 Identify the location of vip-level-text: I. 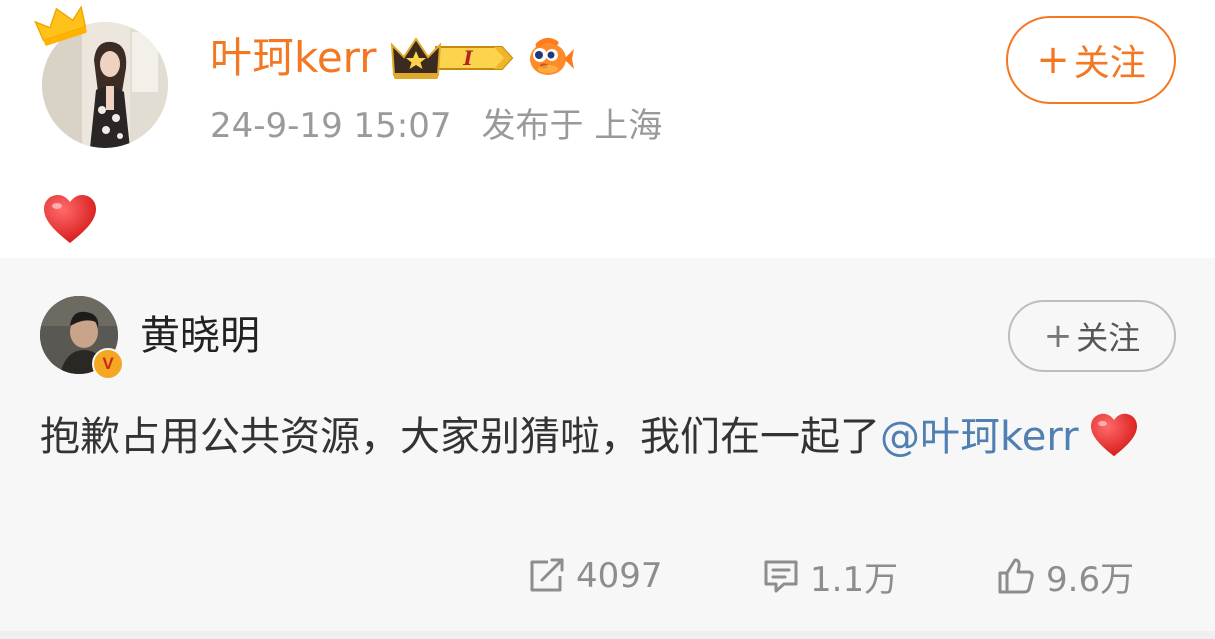
(468, 58).